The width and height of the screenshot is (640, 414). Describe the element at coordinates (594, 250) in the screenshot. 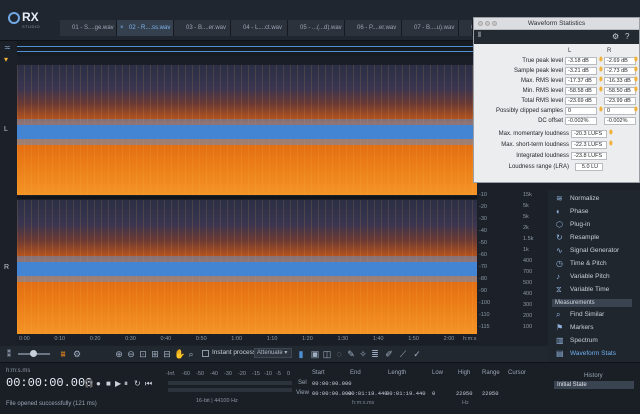

I see `module-signal-generator: ∿ Signal Generator` at that location.